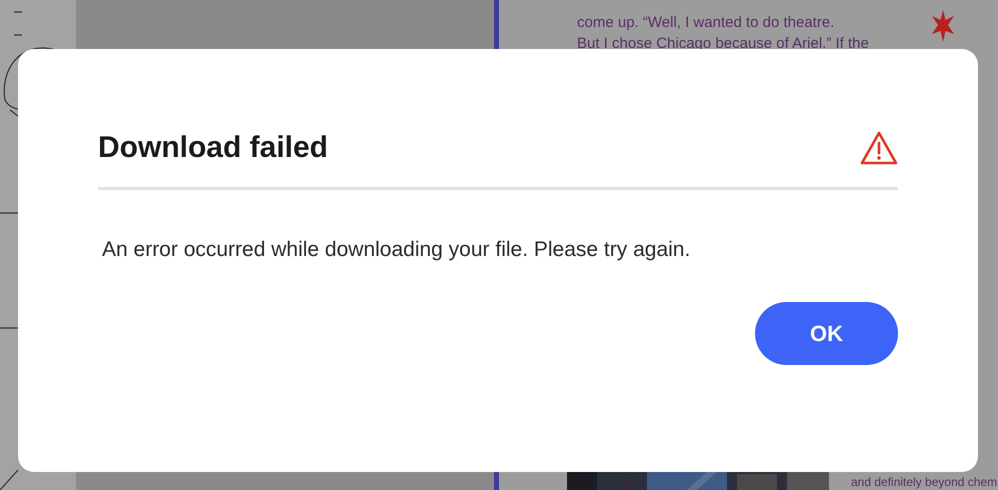  I want to click on dialog-message: An error occurred while downloading your file. Please try again., so click(397, 250).